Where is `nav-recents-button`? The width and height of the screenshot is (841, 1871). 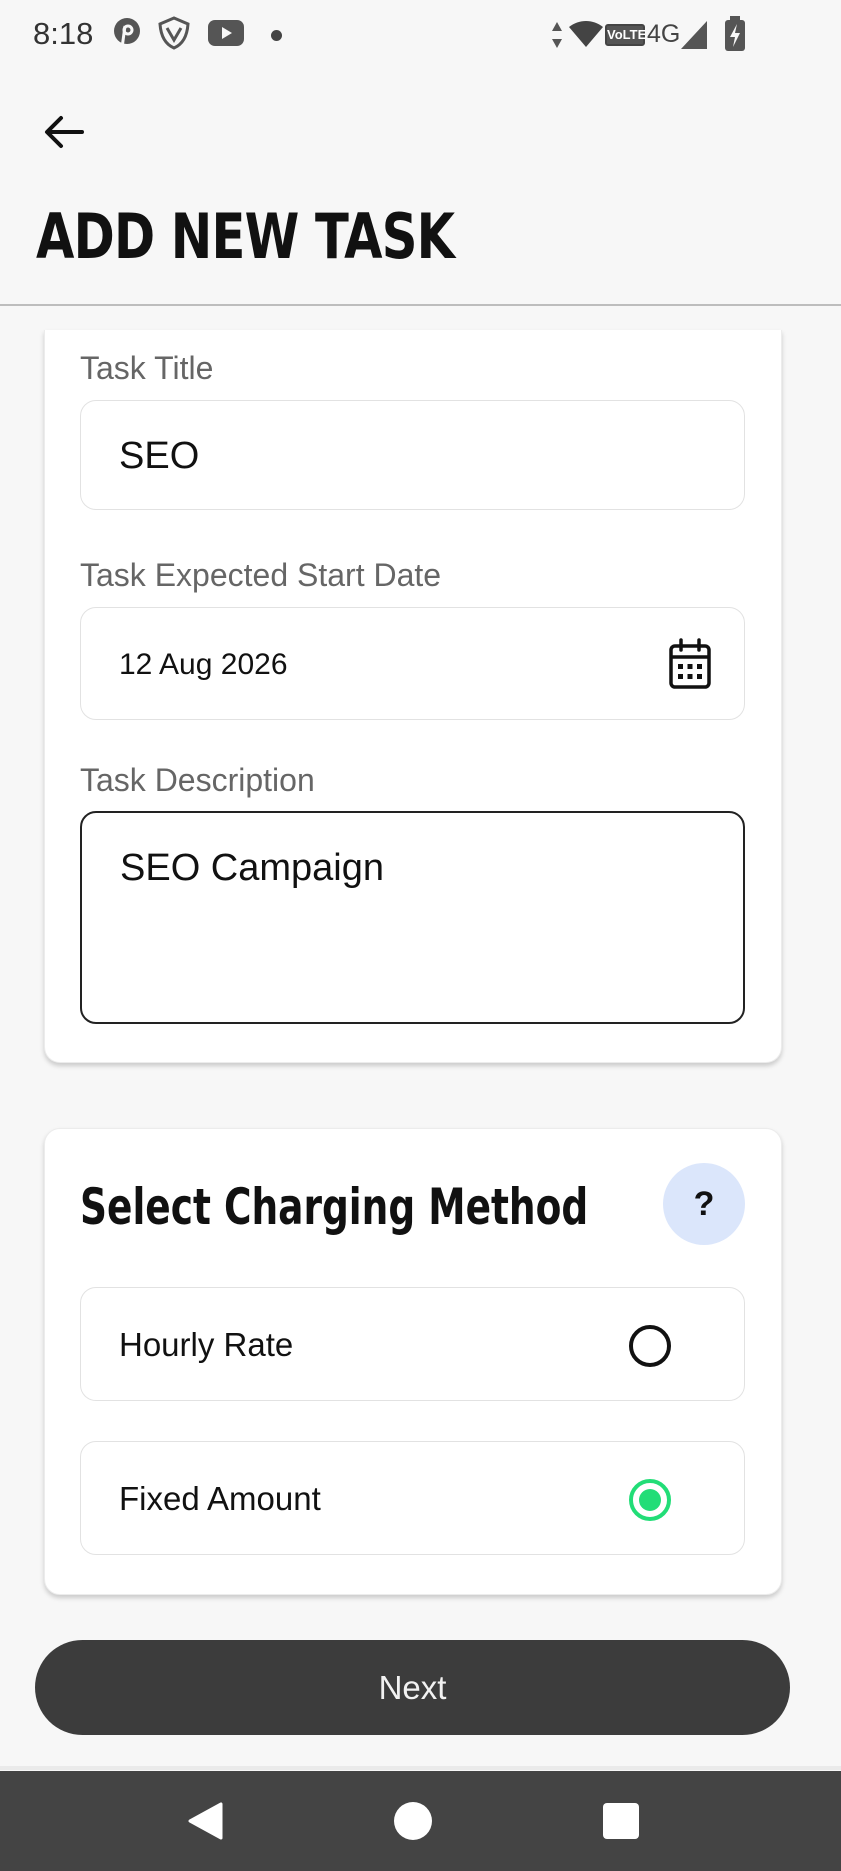
nav-recents-button is located at coordinates (621, 1821).